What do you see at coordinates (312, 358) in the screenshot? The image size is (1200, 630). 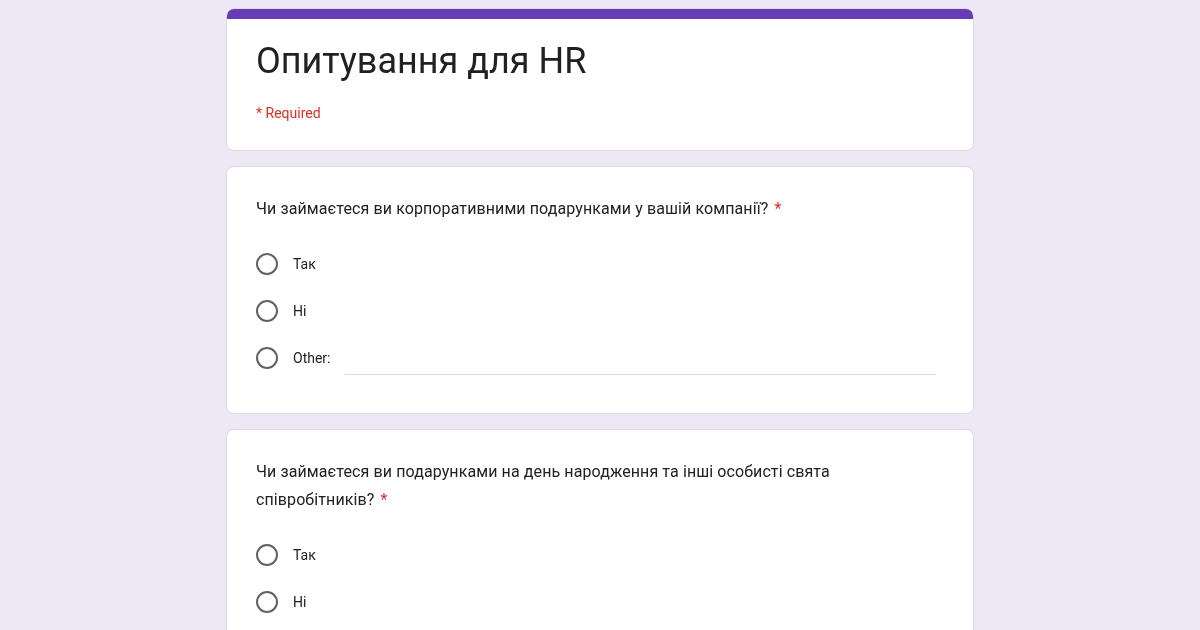 I see `option-label: Other:` at bounding box center [312, 358].